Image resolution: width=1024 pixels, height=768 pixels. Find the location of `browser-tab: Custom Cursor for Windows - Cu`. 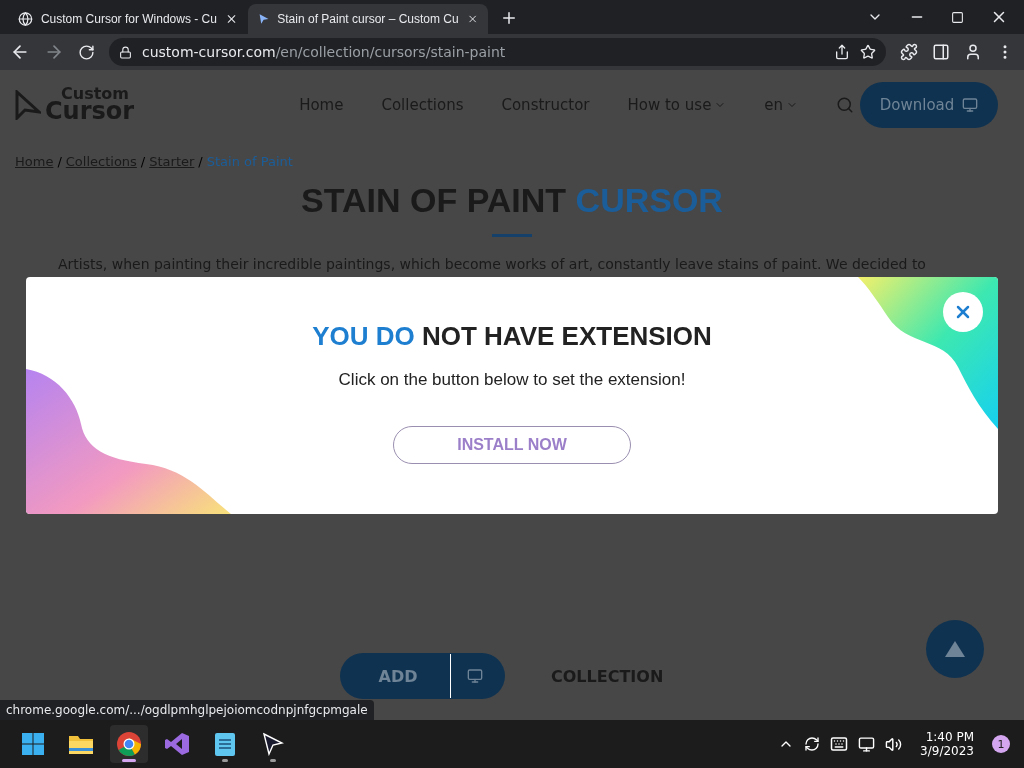

browser-tab: Custom Cursor for Windows - Cu is located at coordinates (128, 19).